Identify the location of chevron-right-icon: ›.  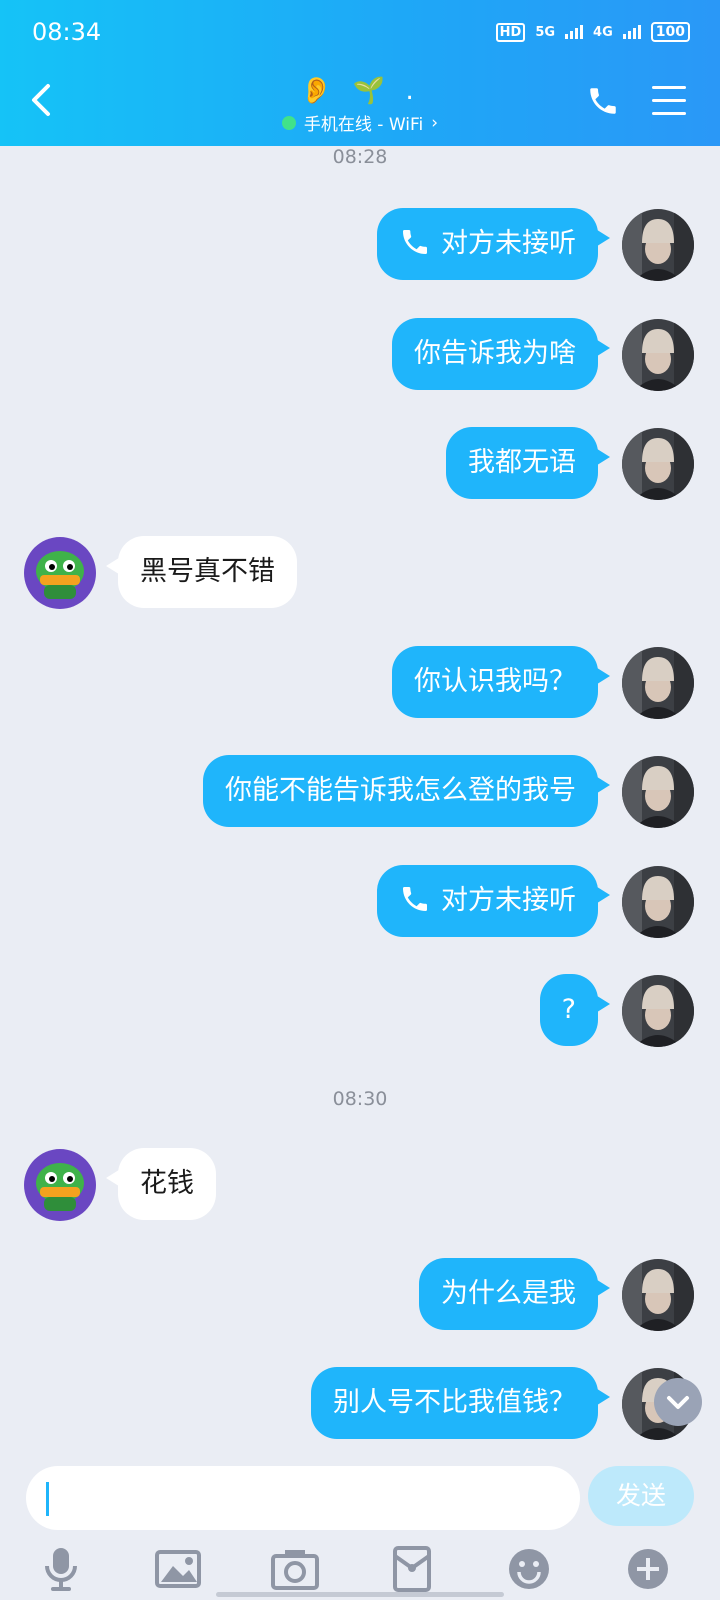
(435, 122).